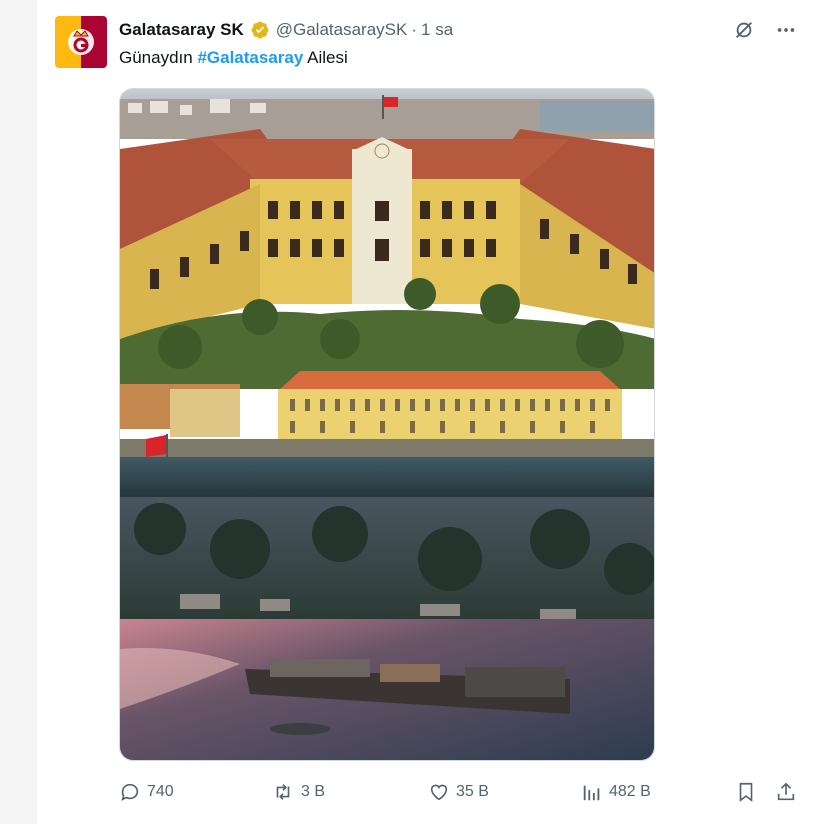 The image size is (820, 824). I want to click on tweet-text: Günaydın #Galatasaray Ailesi, so click(233, 58).